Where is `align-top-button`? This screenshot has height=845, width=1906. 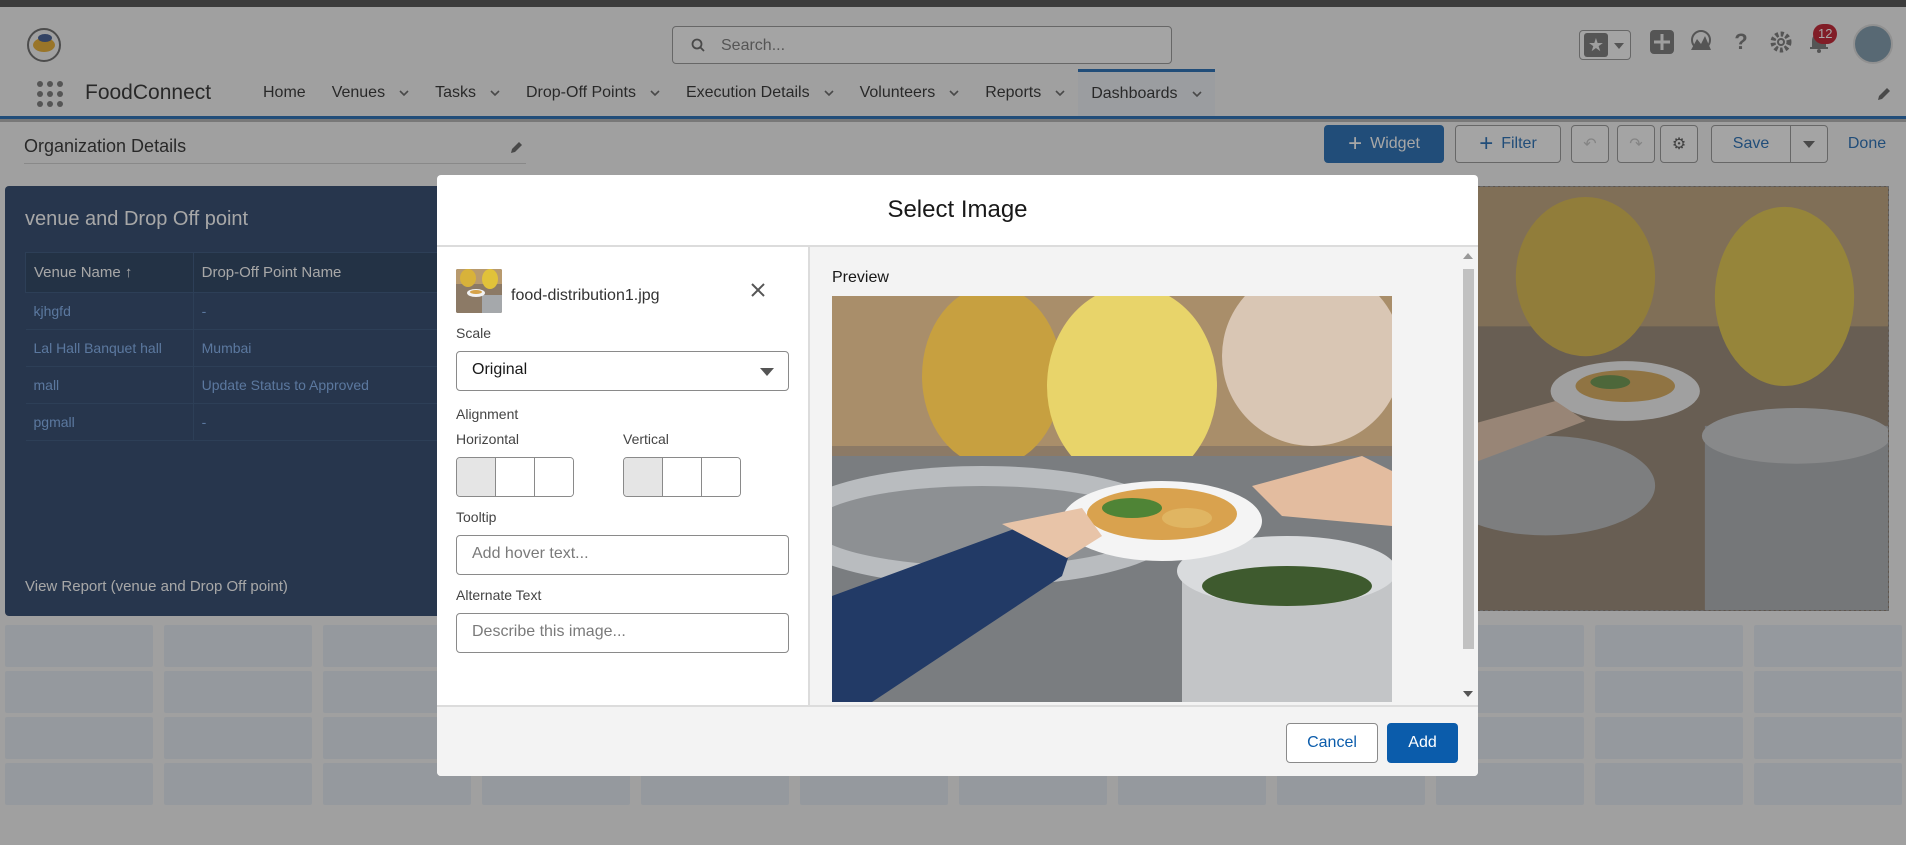
align-top-button is located at coordinates (643, 477).